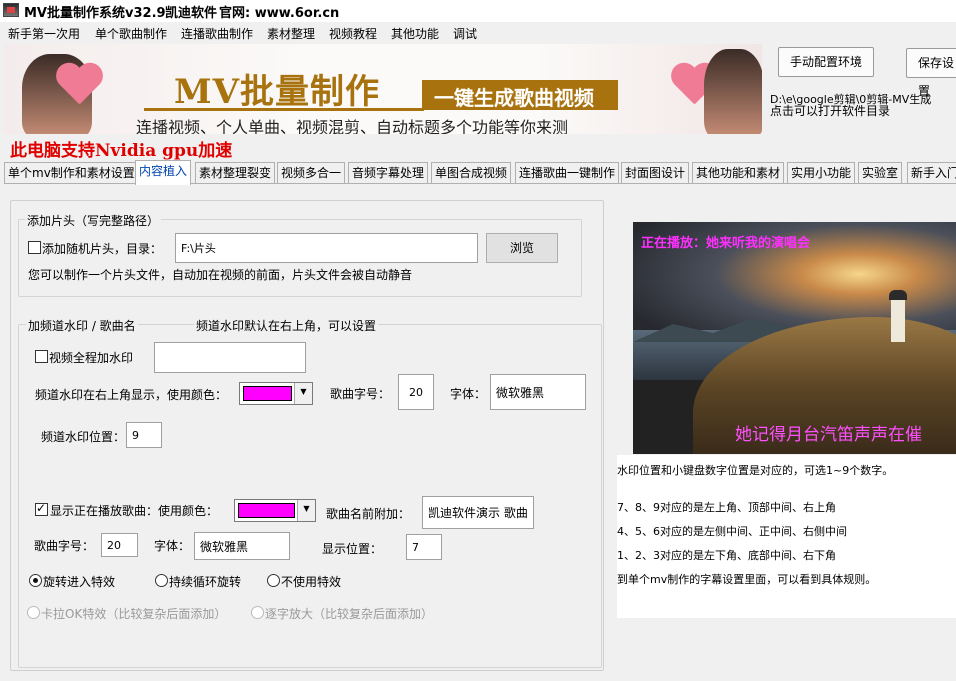 Image resolution: width=956 pixels, height=681 pixels. Describe the element at coordinates (416, 392) in the screenshot. I see `song-size-input: 20` at that location.